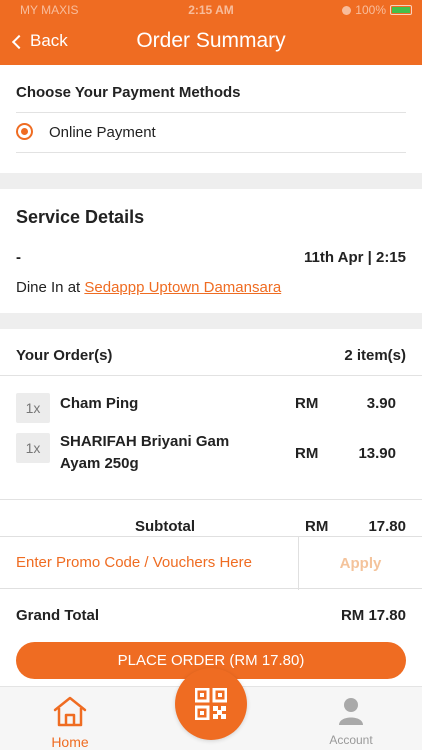 The height and width of the screenshot is (750, 422). I want to click on grand-total-label: Grand Total, so click(58, 615).